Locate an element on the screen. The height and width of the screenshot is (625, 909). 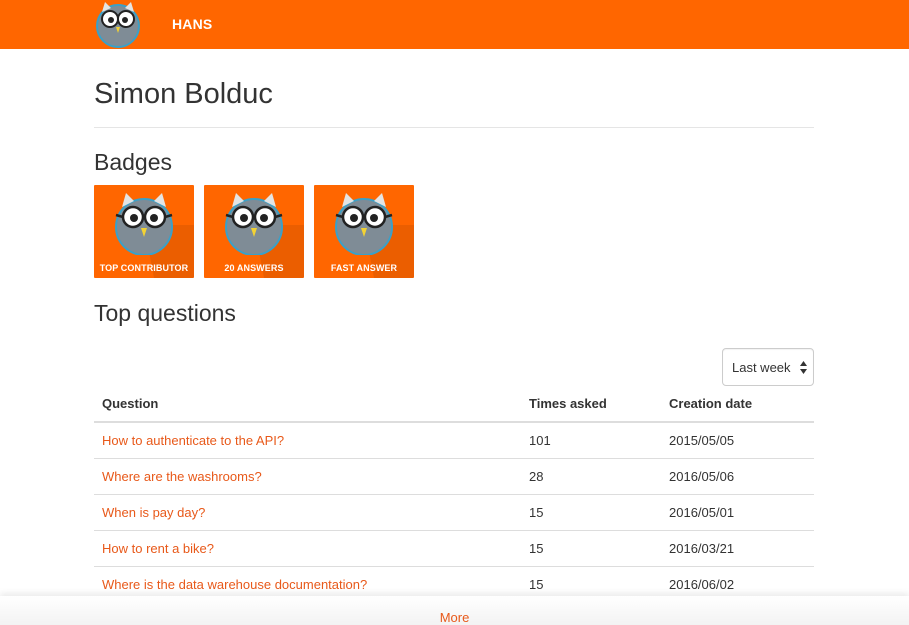
times-asked-cell: 28 is located at coordinates (591, 476).